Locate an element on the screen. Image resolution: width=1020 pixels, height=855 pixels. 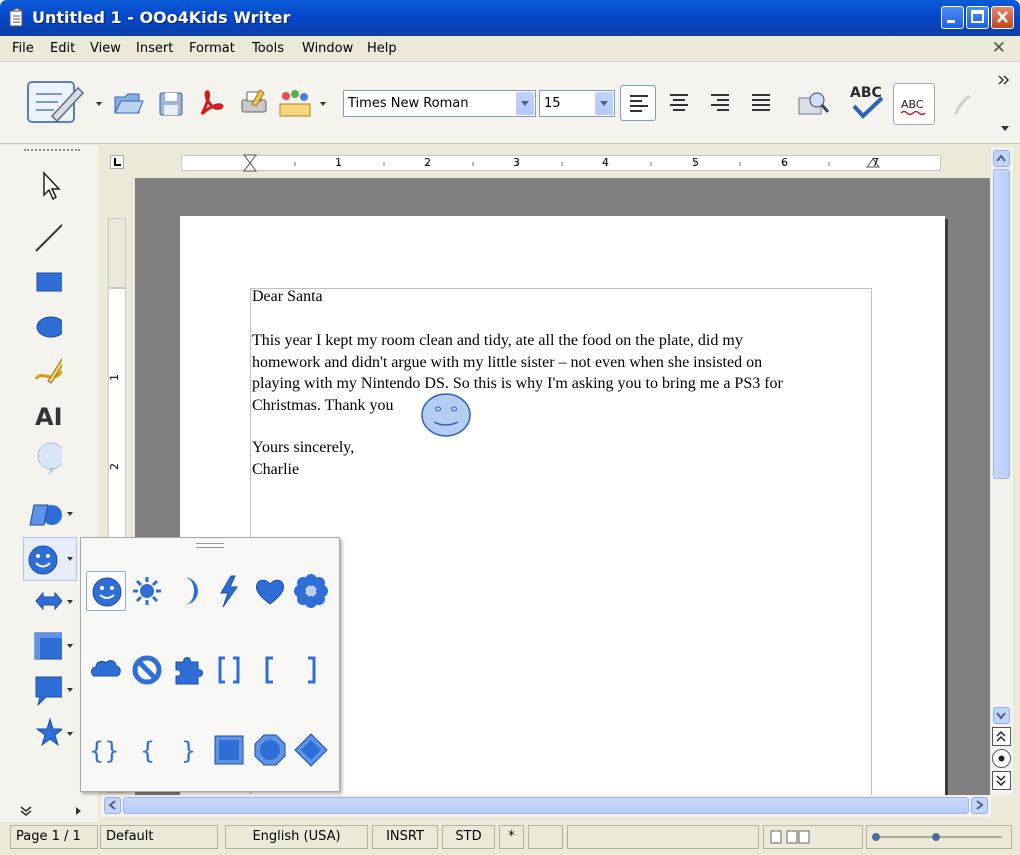
popup-grip is located at coordinates (210, 545).